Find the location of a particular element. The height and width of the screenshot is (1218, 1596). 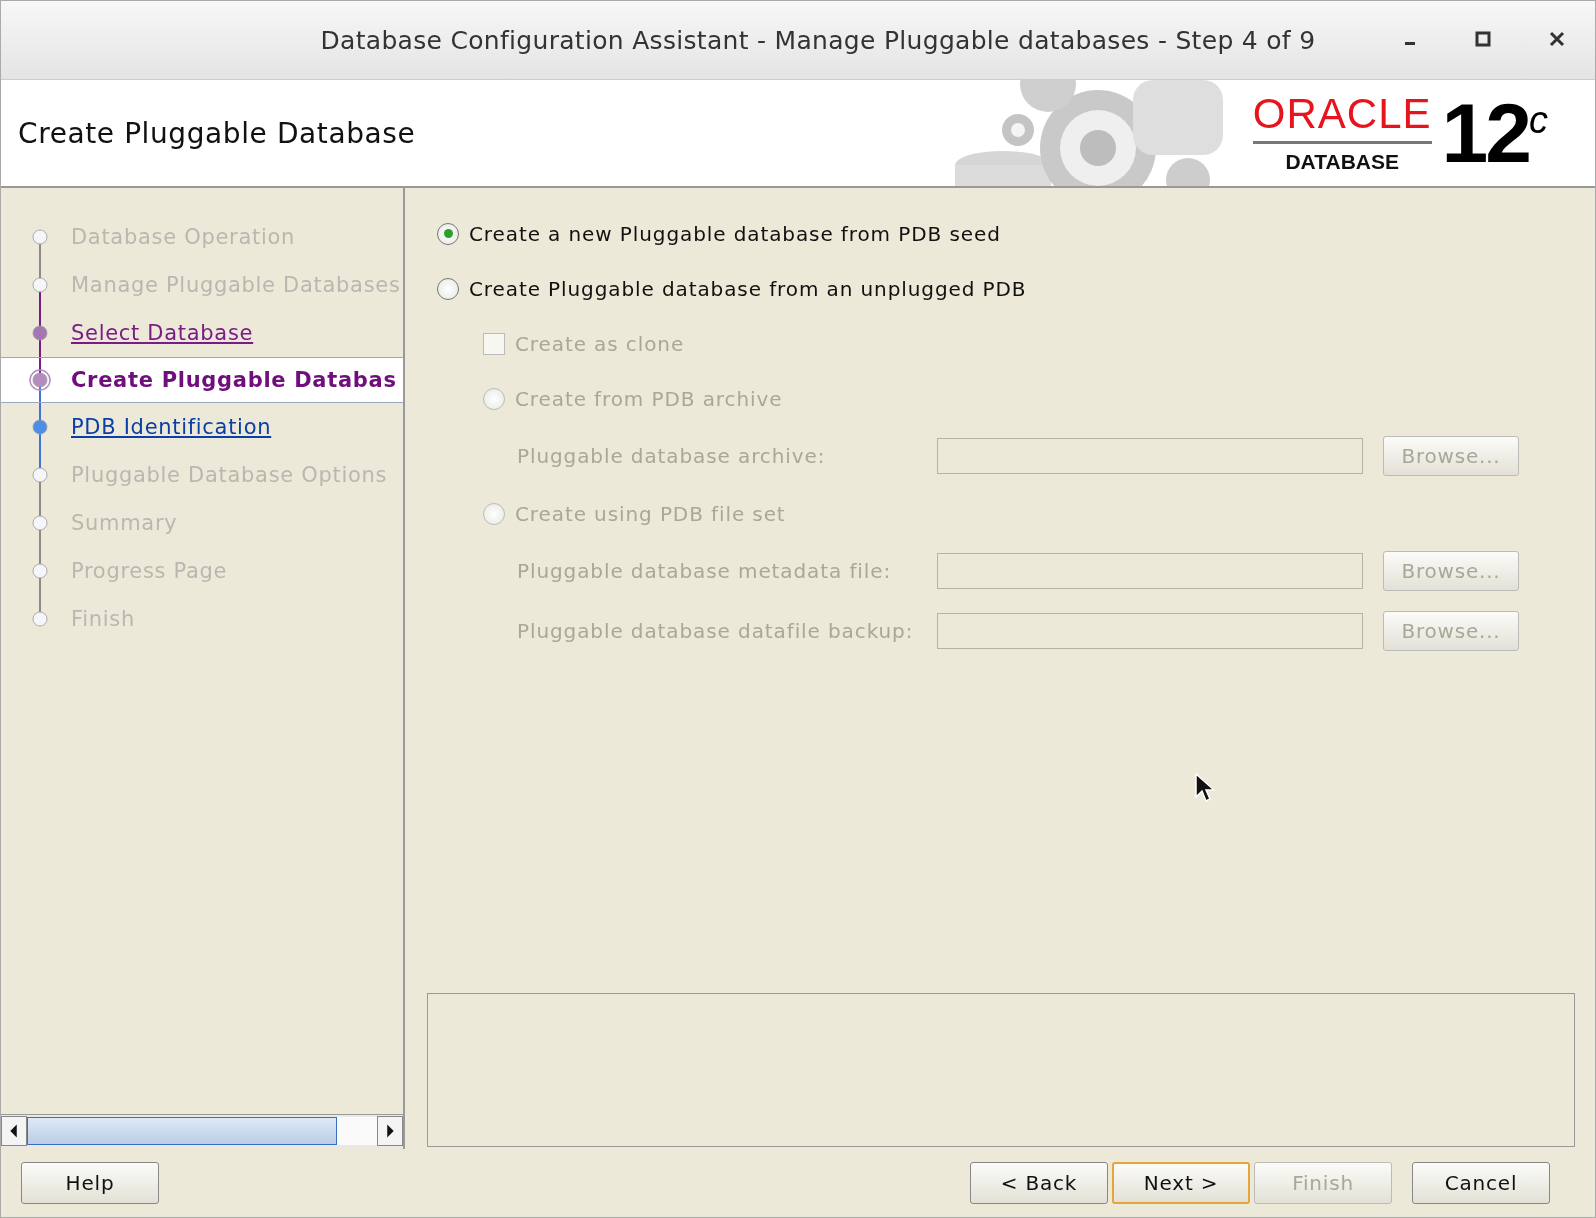

field-label: Pluggable database datafile backup: is located at coordinates (716, 631).